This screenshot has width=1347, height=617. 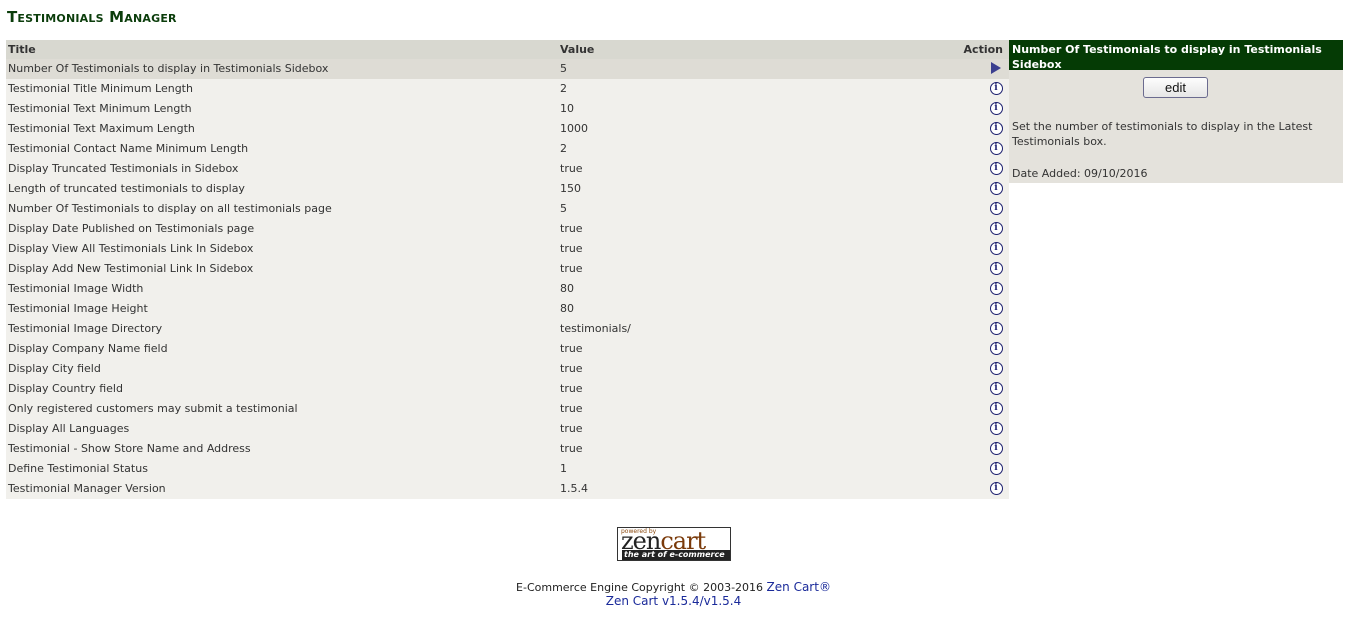 I want to click on footer-version: Zen Cart v1.5.4/v1.5.4, so click(x=673, y=601).